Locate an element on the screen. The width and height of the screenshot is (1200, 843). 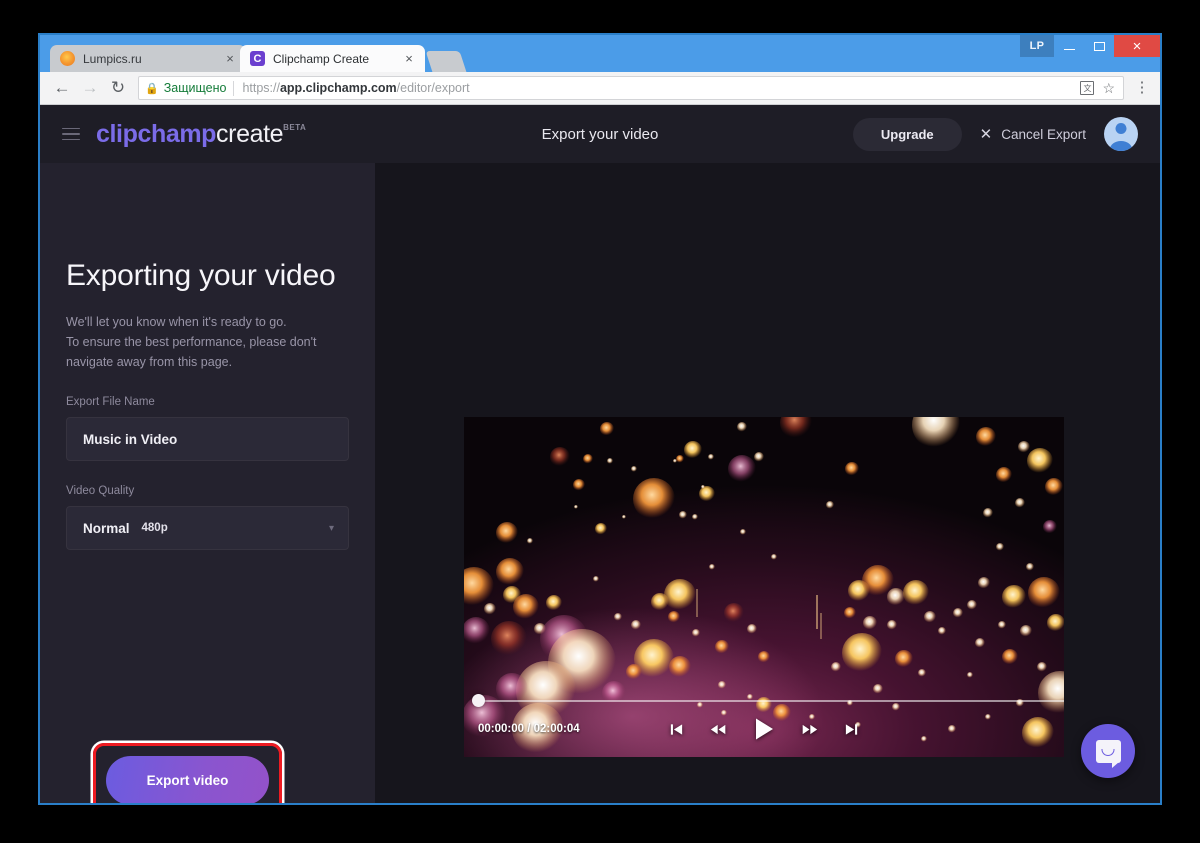
upgrade-button: Upgrade is located at coordinates (907, 134).